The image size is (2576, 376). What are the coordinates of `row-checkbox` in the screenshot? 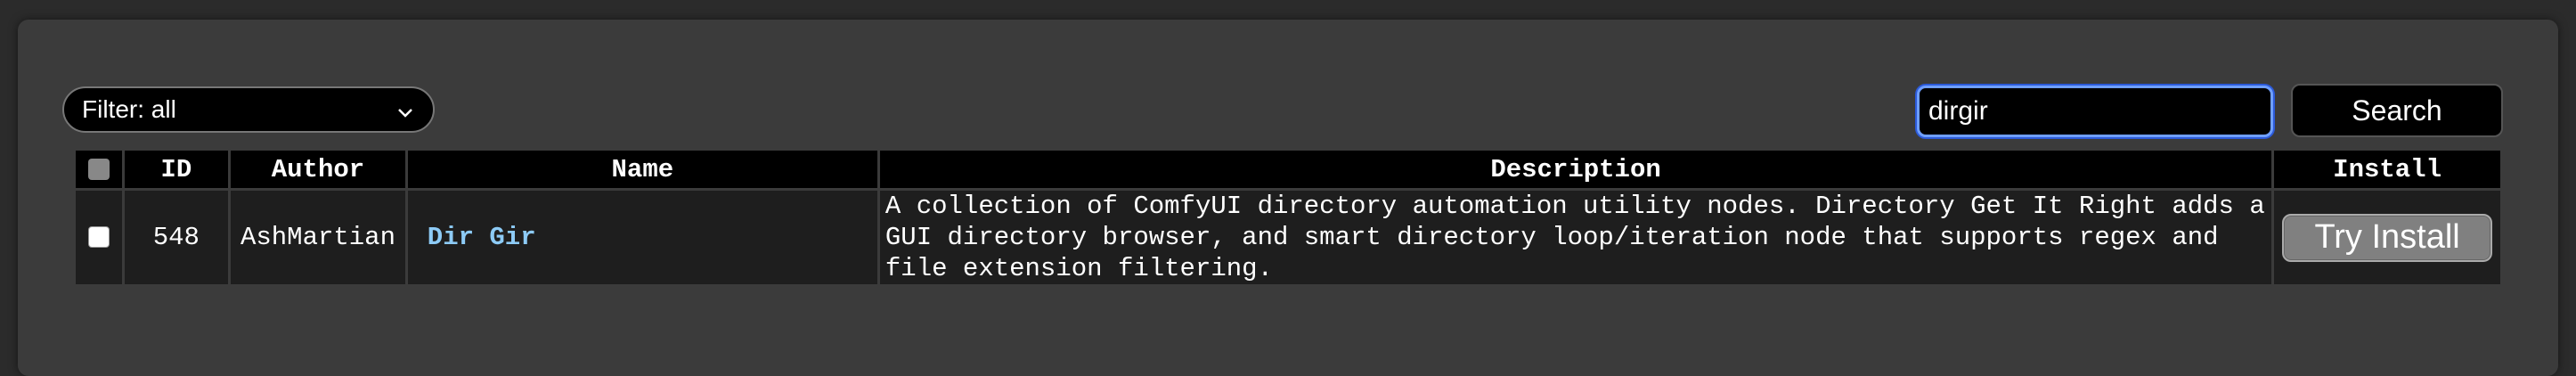 It's located at (99, 237).